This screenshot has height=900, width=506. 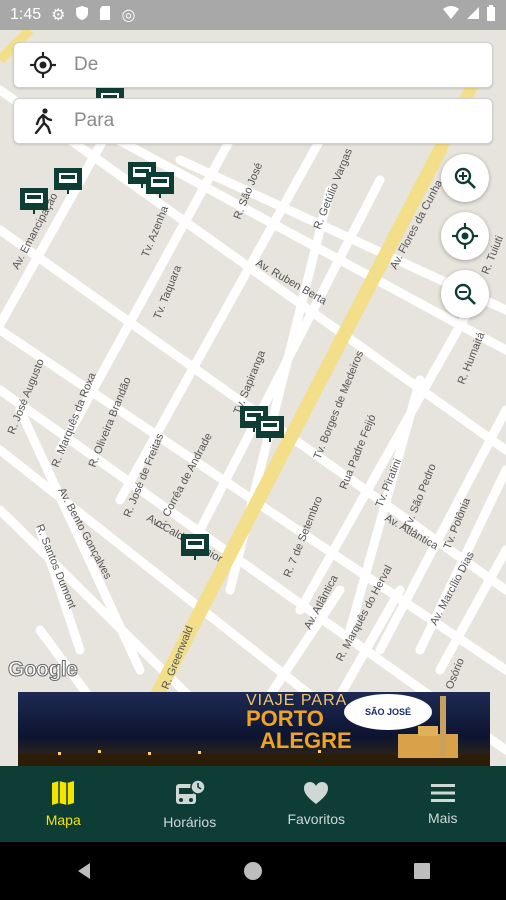 I want to click on nav-item-favoritos: Favoritos, so click(x=316, y=804).